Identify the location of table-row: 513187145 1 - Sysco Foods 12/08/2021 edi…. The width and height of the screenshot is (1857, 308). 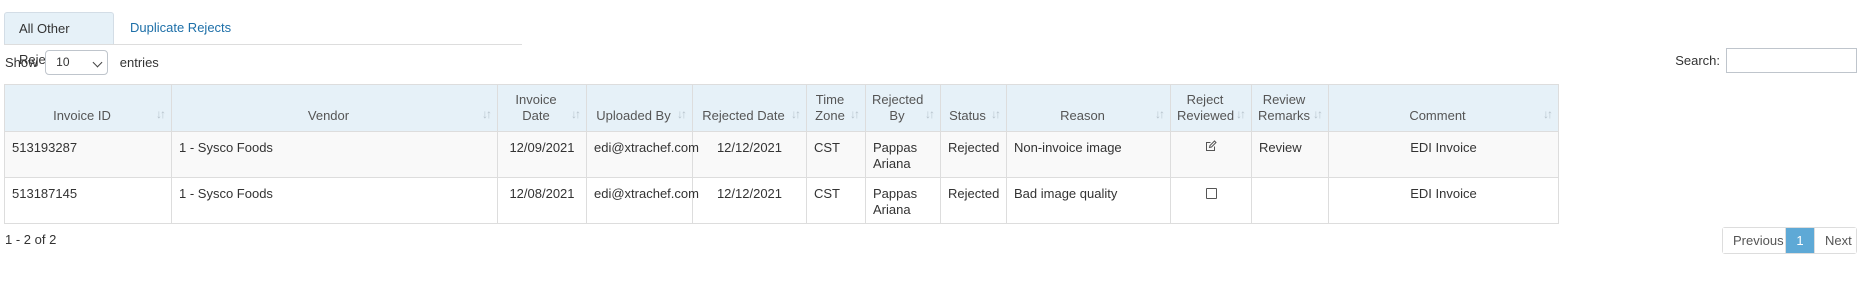
(781, 200).